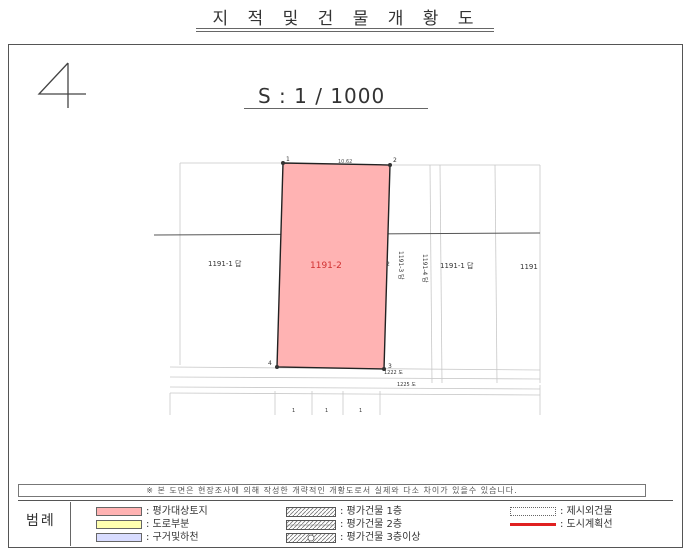 Image resolution: width=693 pixels, height=554 pixels. I want to click on legend-title: 범례, so click(41, 521).